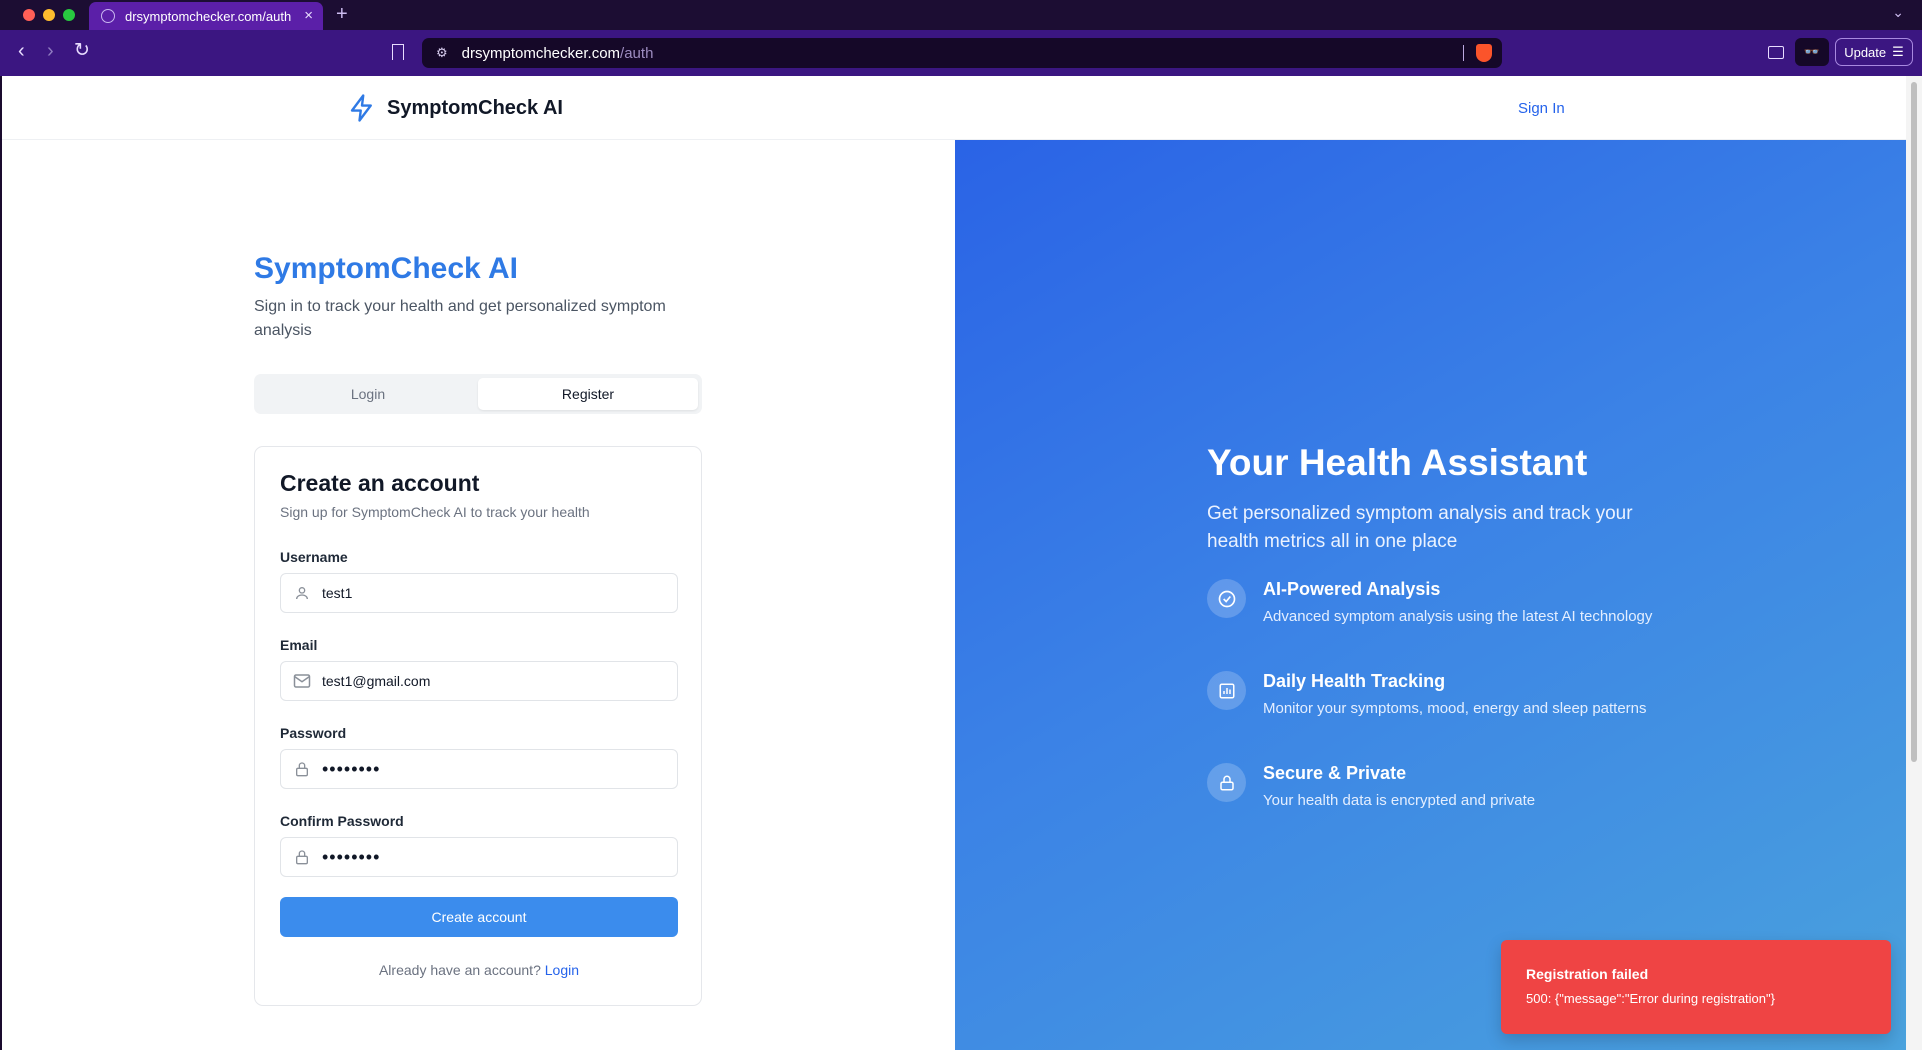 This screenshot has width=1922, height=1050. What do you see at coordinates (479, 857) in the screenshot?
I see `confirm-password-field: ••••••••` at bounding box center [479, 857].